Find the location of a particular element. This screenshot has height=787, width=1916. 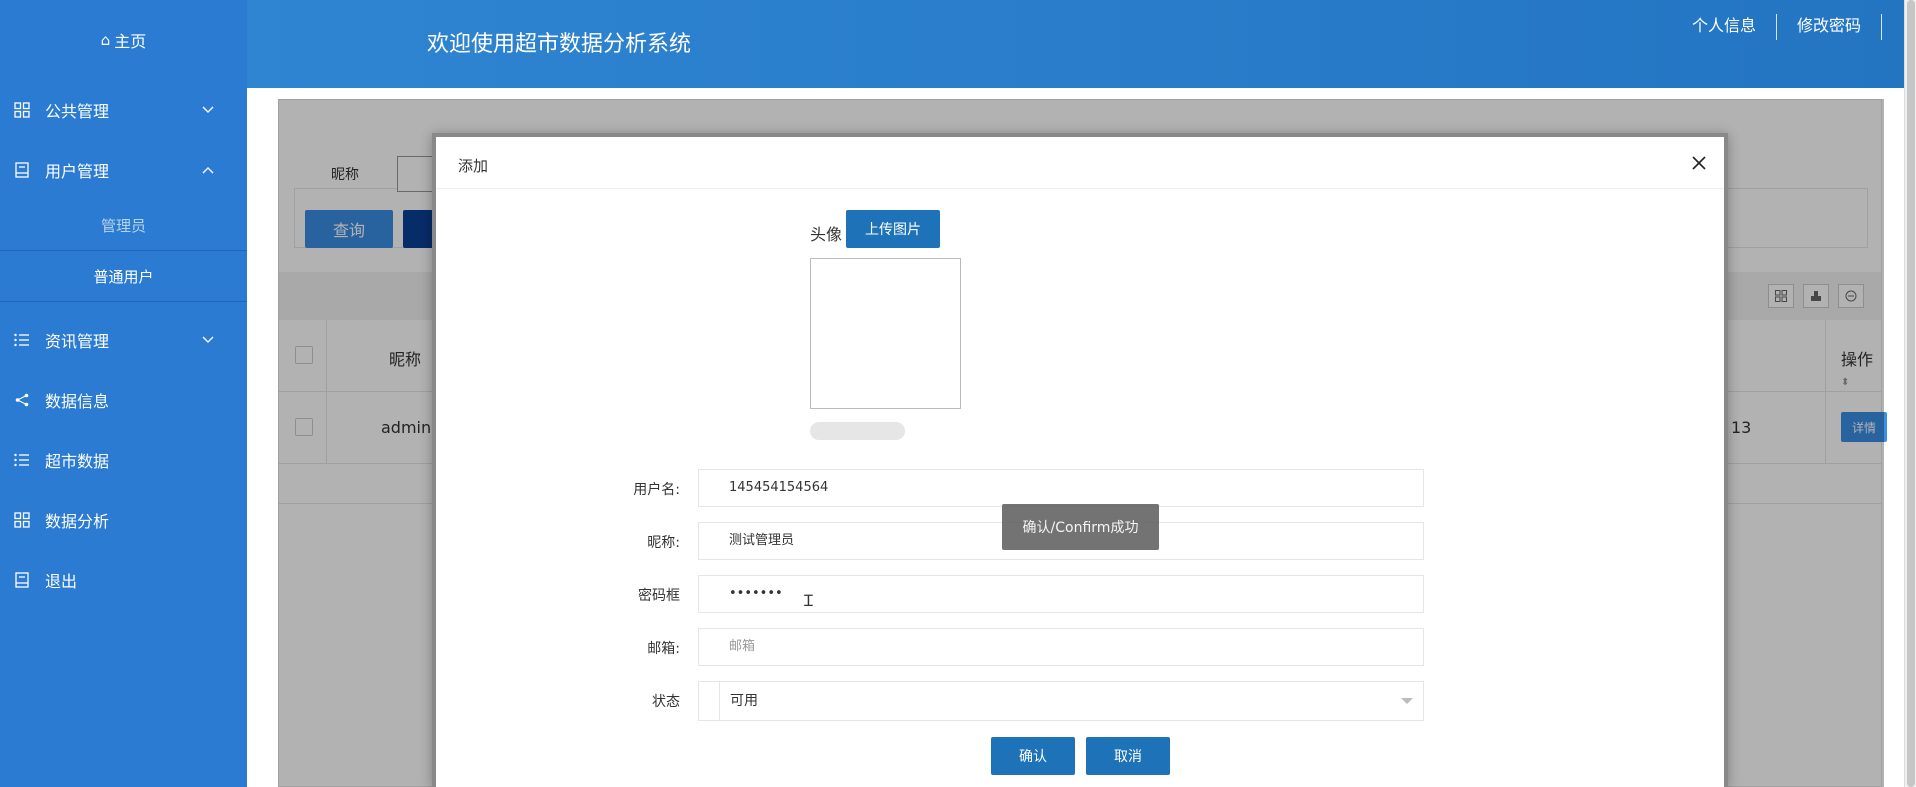

menu-label: 超市数据 is located at coordinates (77, 461).